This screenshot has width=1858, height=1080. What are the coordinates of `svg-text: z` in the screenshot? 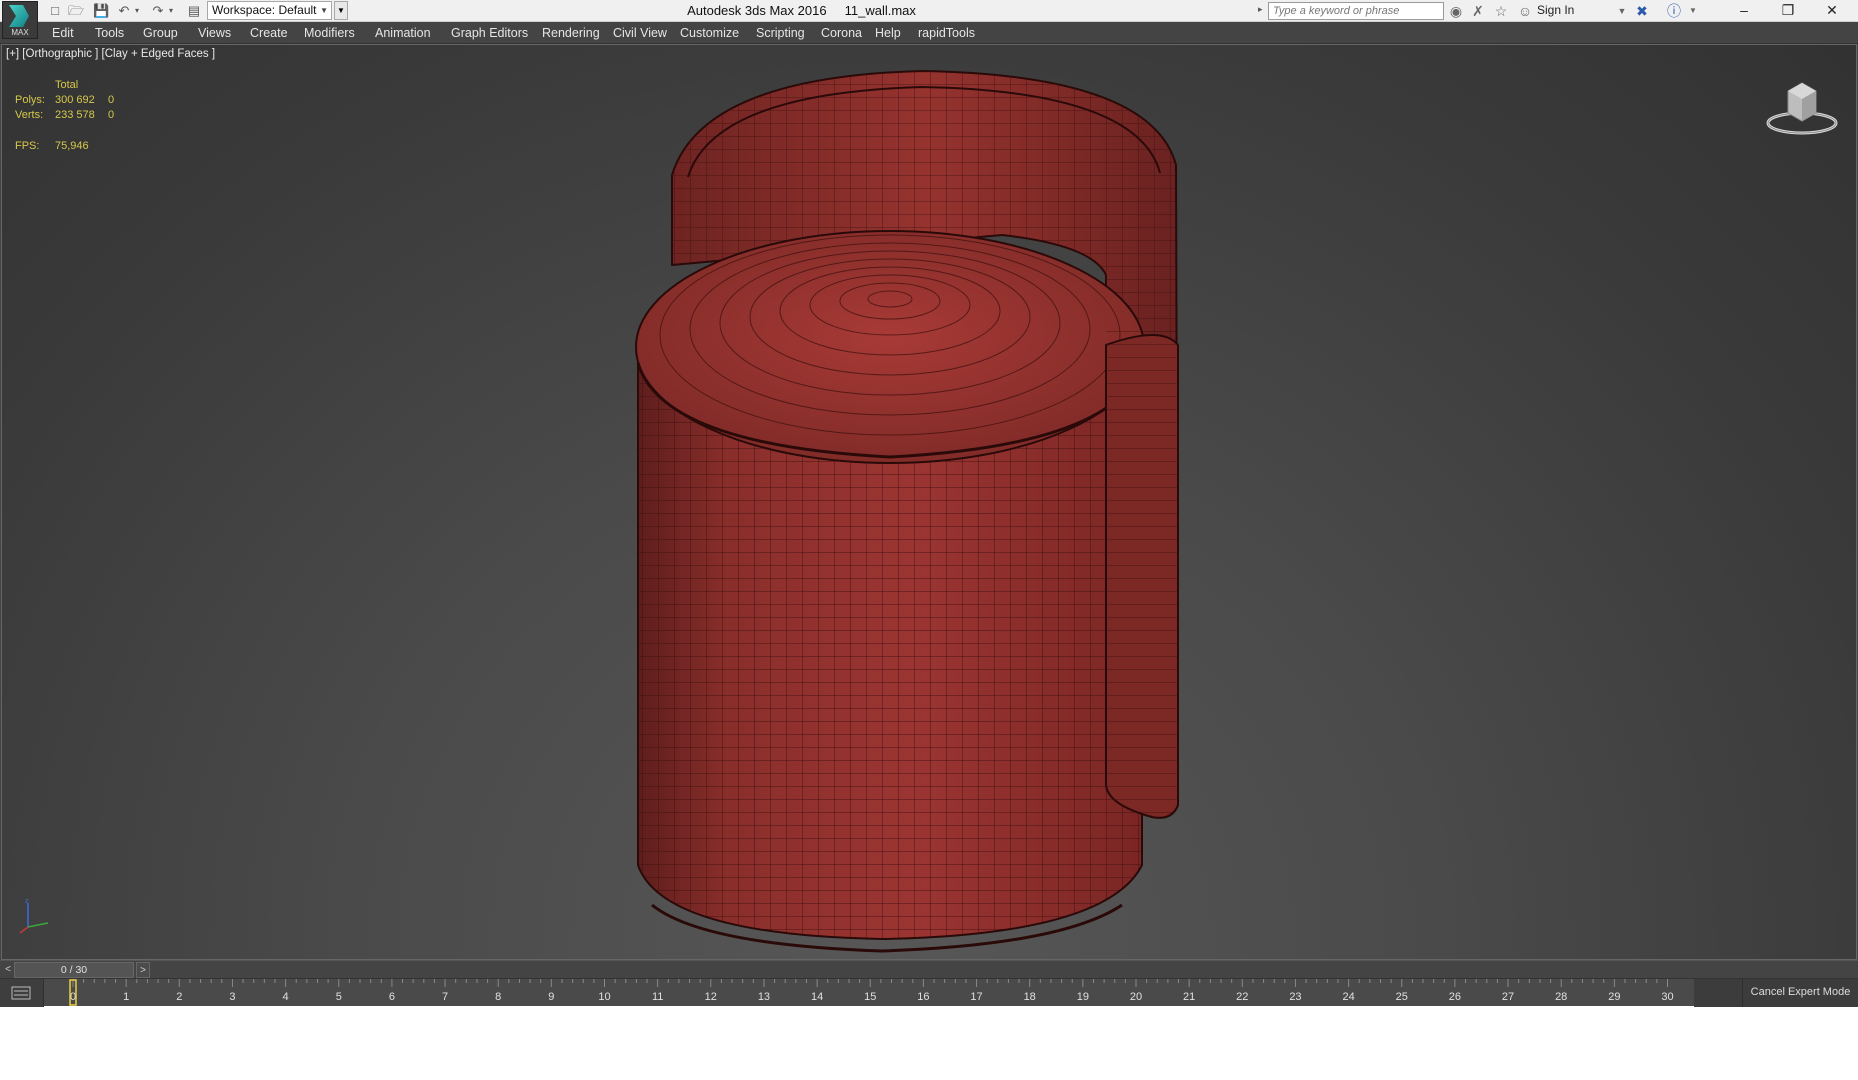 It's located at (27, 901).